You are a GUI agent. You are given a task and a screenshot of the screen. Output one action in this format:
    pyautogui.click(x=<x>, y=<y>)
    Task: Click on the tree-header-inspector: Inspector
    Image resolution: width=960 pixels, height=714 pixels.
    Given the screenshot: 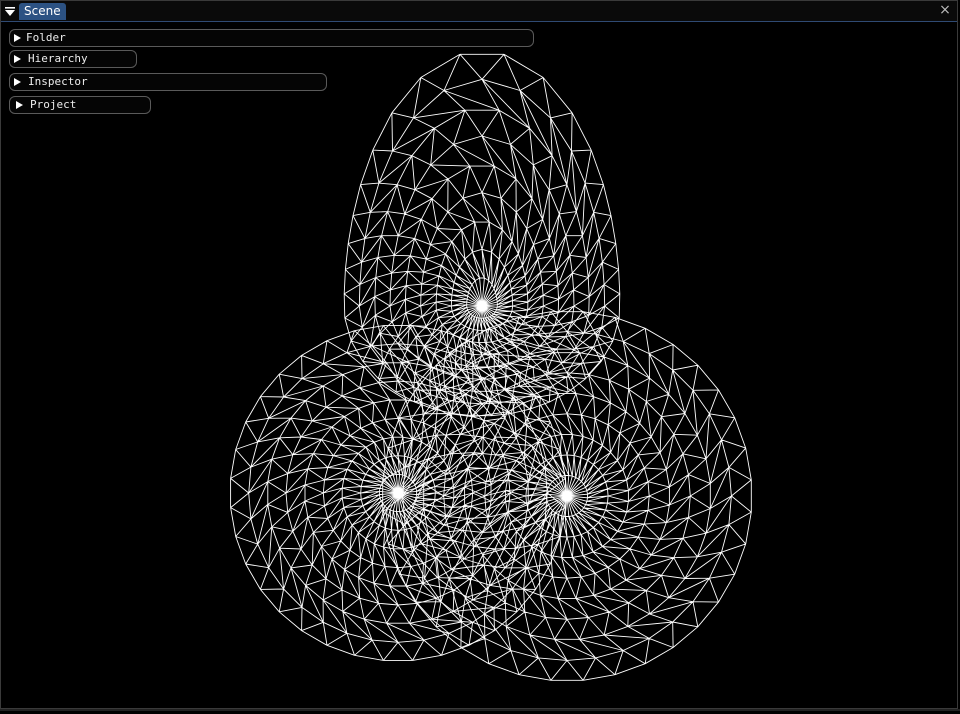 What is the action you would take?
    pyautogui.click(x=168, y=82)
    